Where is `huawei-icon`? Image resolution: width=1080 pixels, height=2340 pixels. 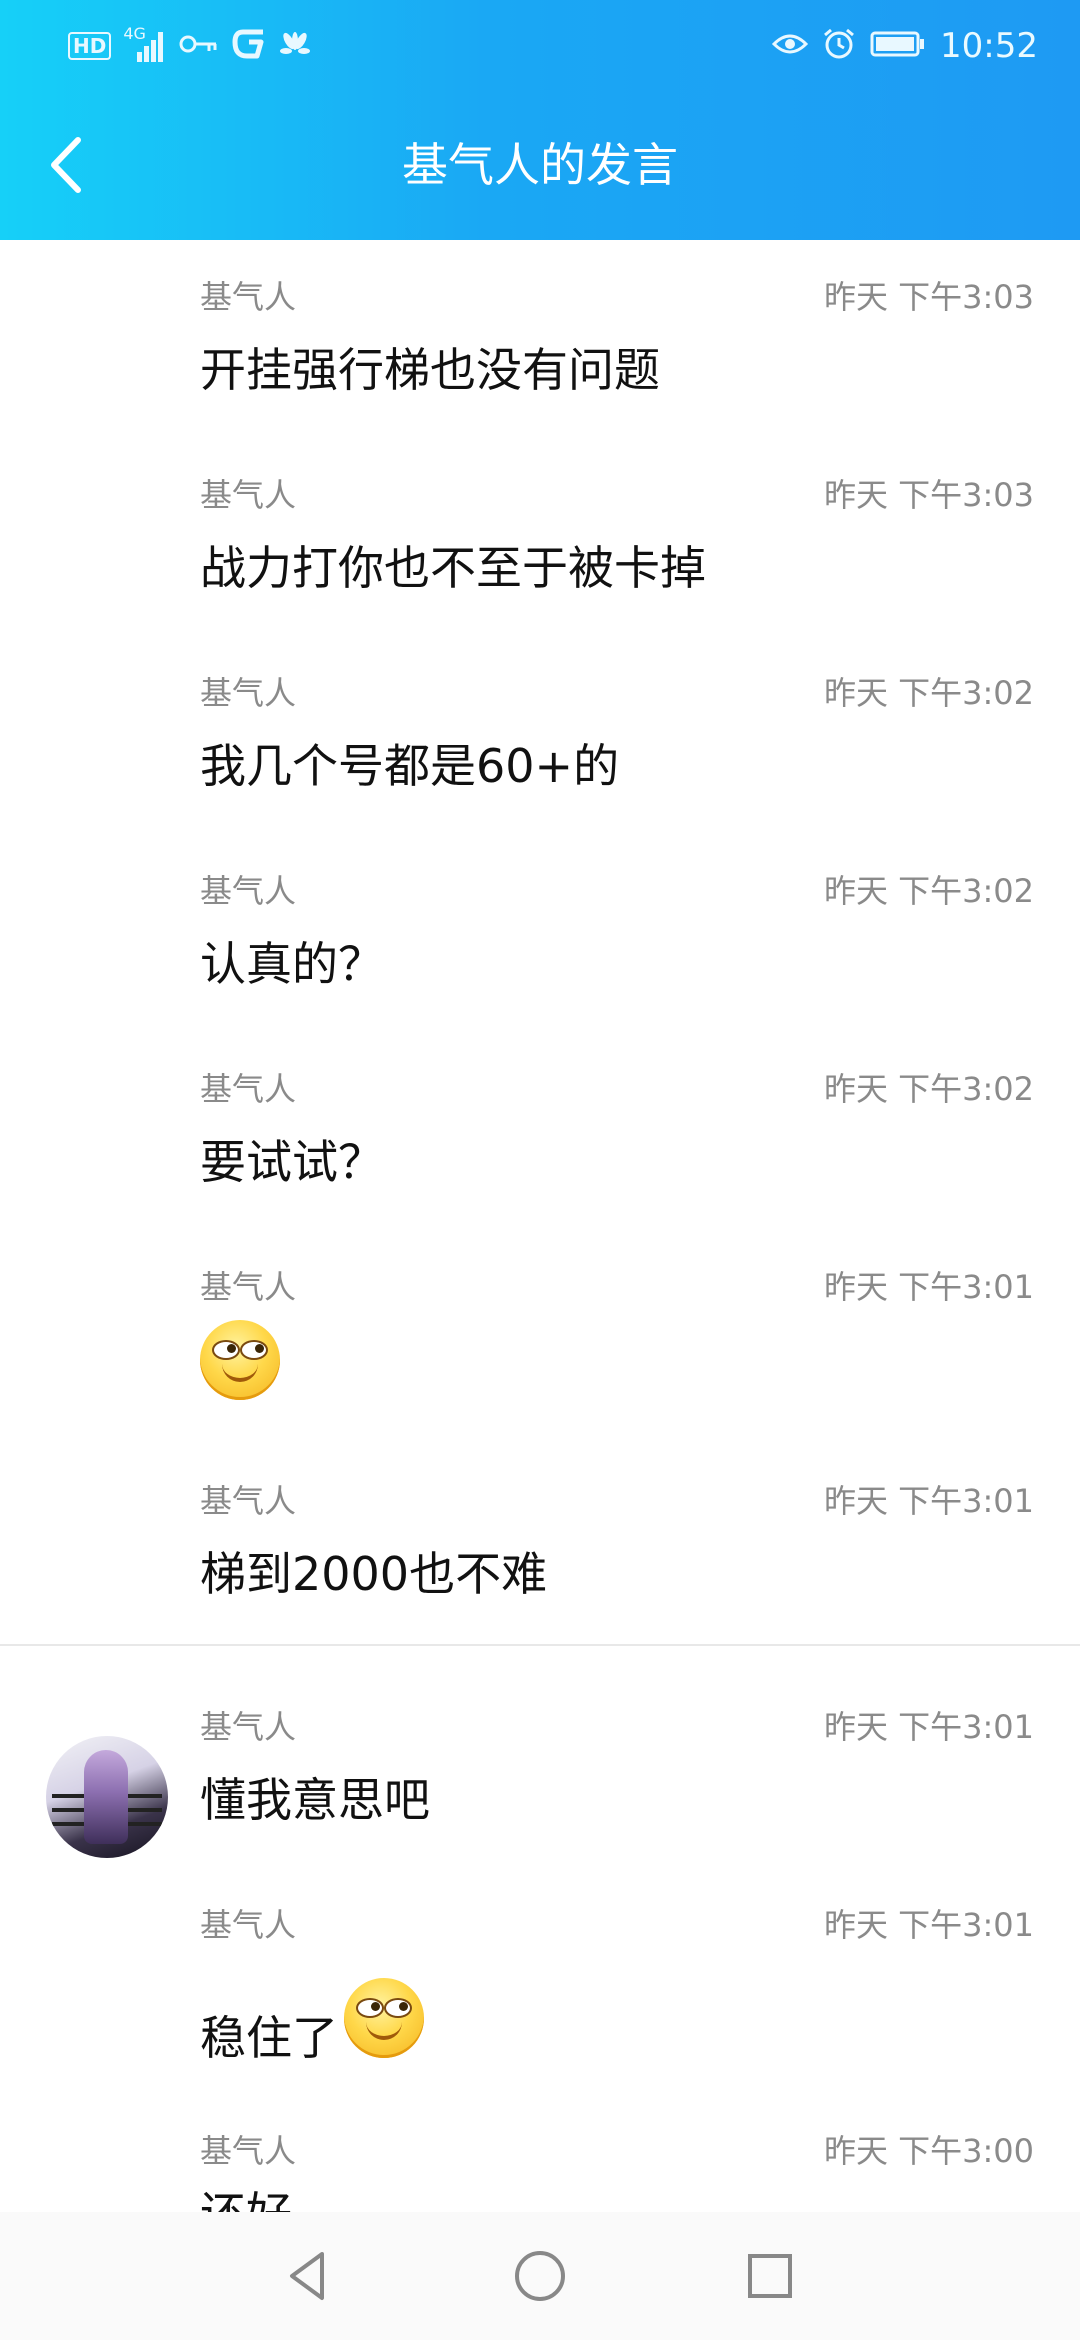
huawei-icon is located at coordinates (295, 46).